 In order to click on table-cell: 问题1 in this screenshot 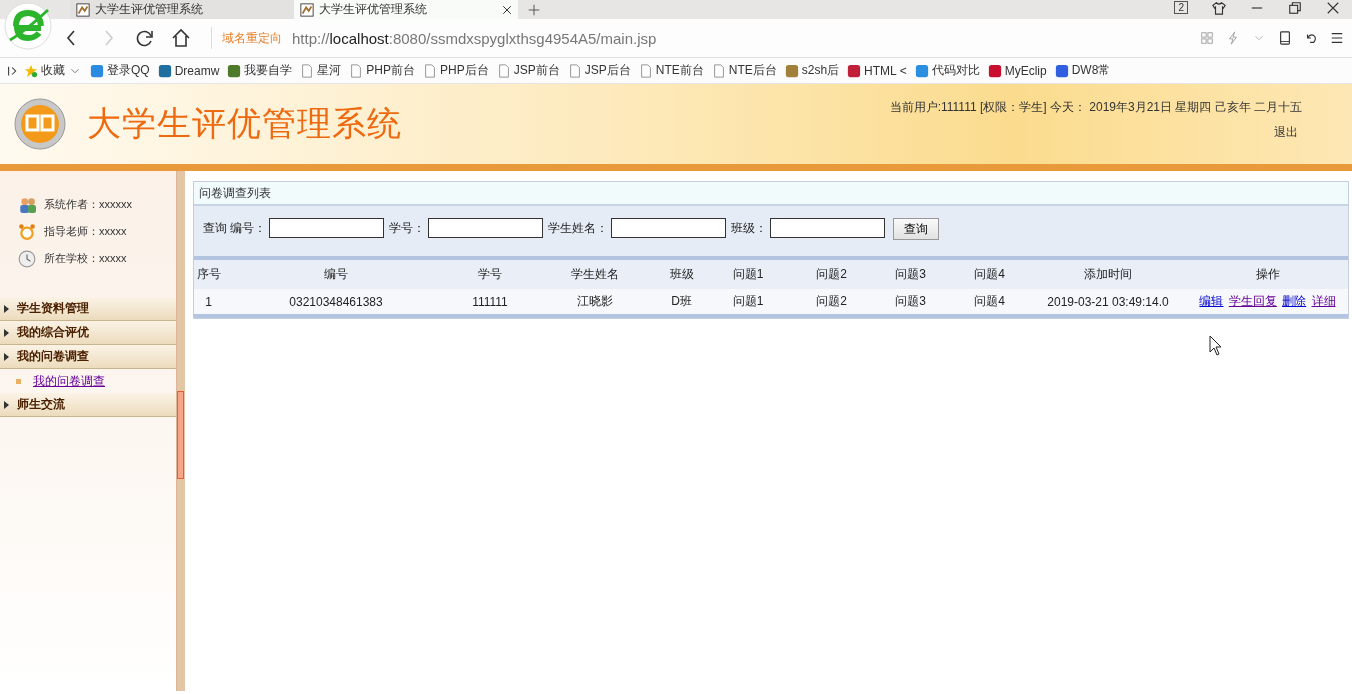, I will do `click(748, 301)`.